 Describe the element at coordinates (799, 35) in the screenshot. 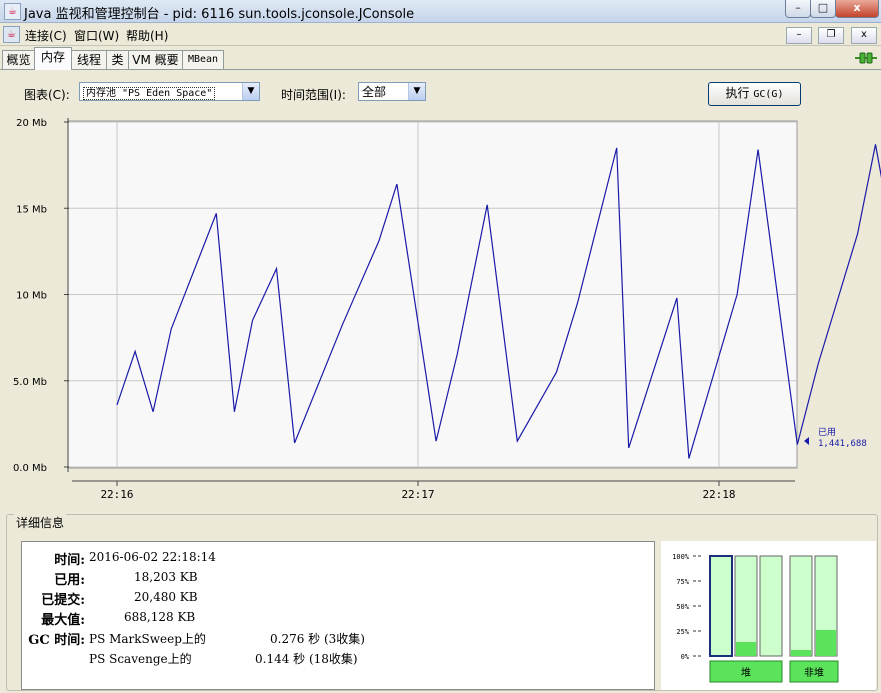

I see `internal-minimize-button: –` at that location.